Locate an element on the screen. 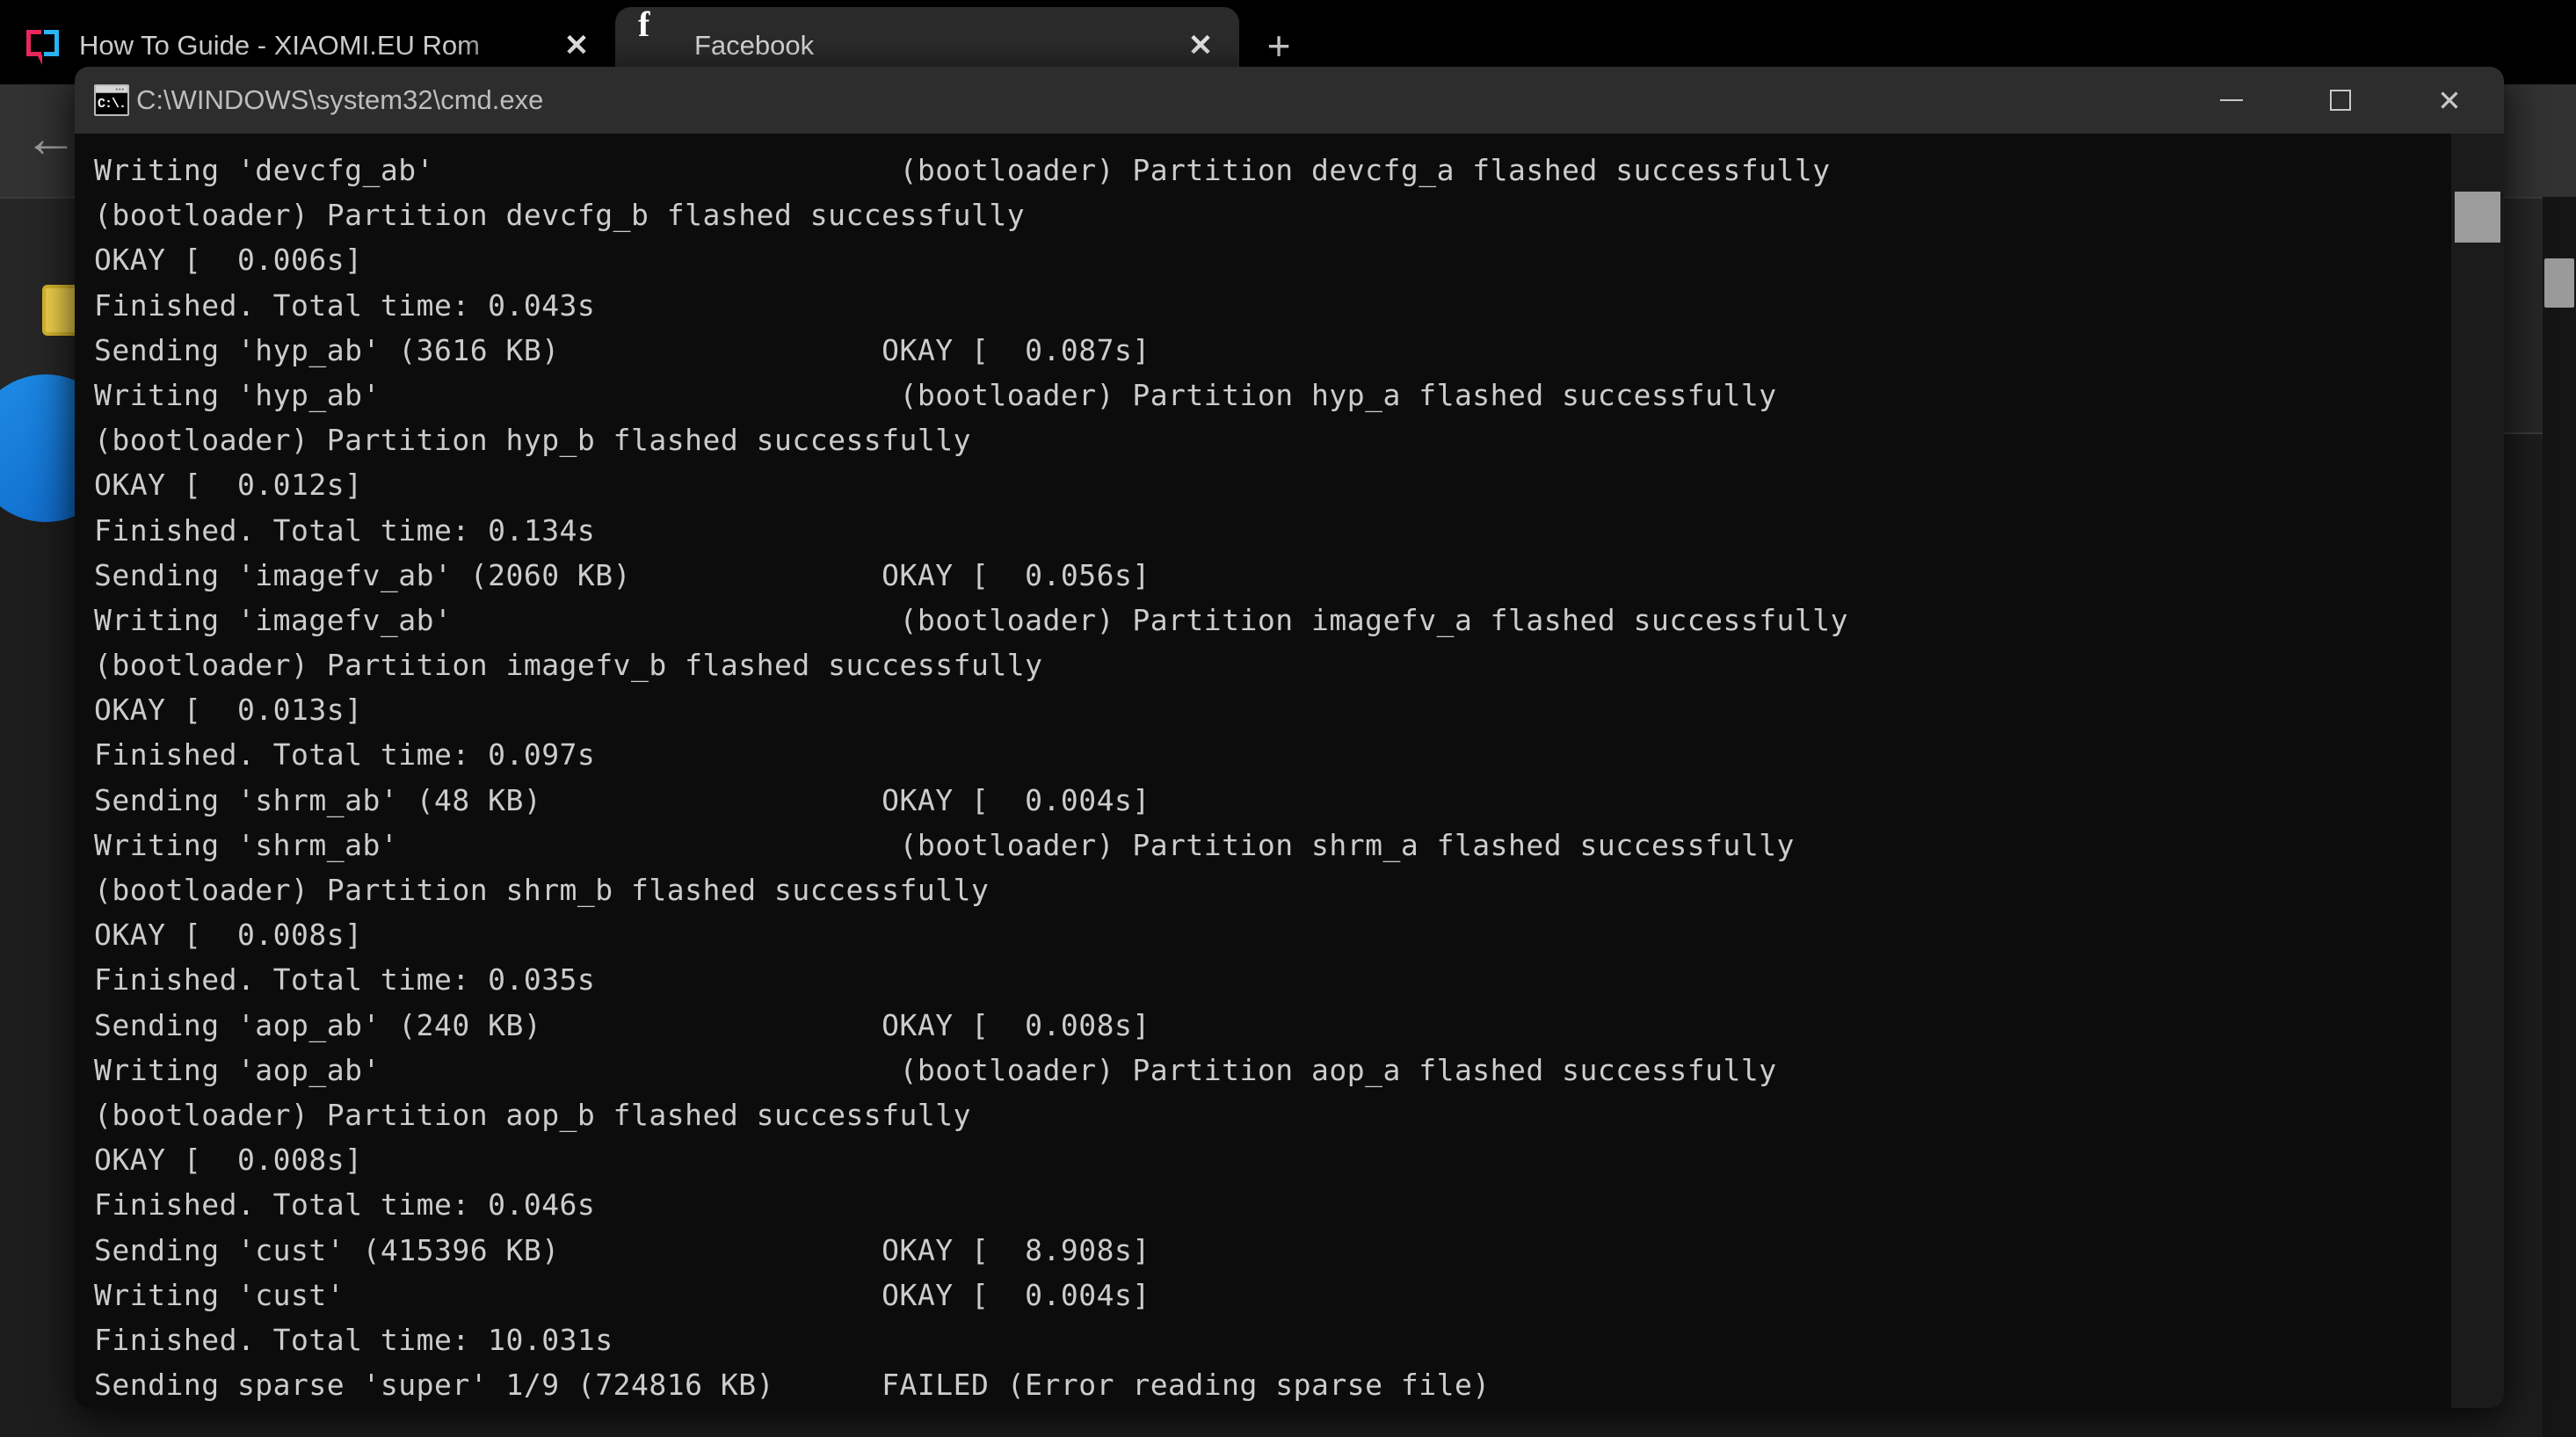 The image size is (2576, 1437). back-arrow-icon: ← is located at coordinates (51, 140).